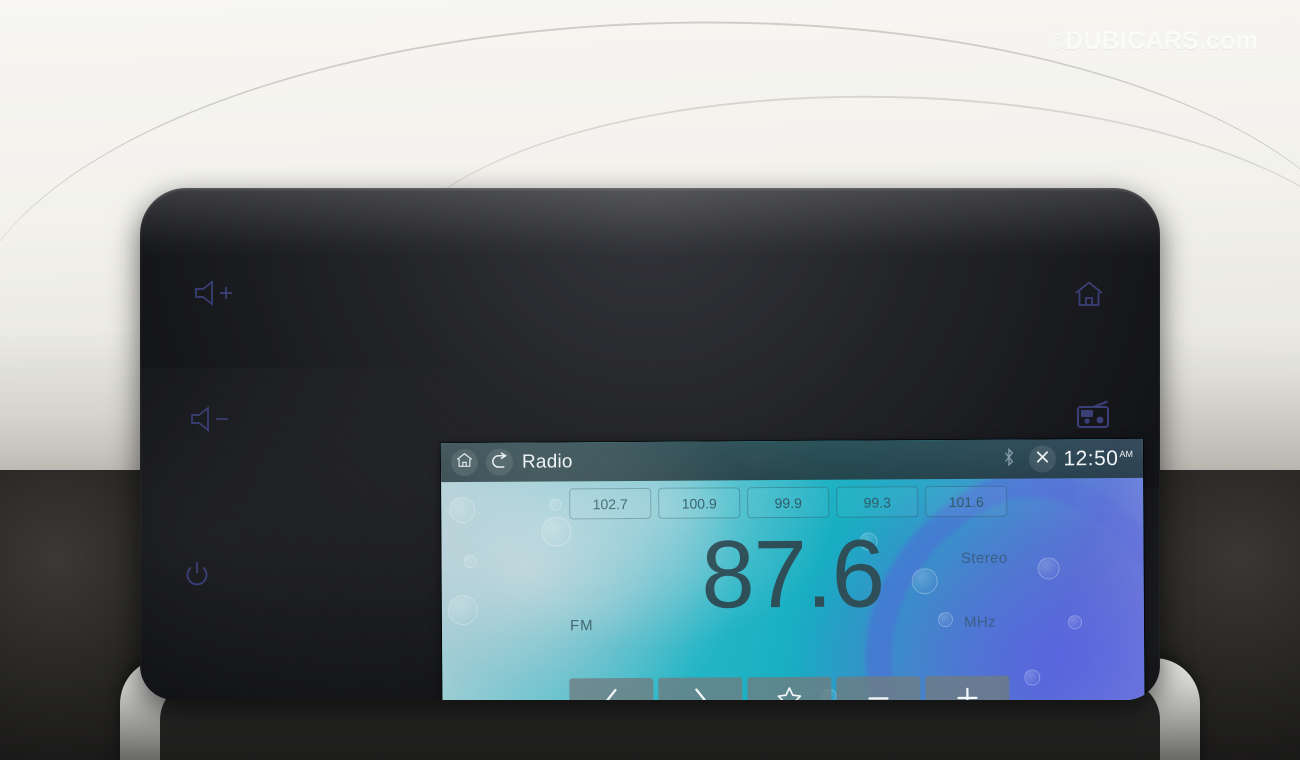 Image resolution: width=1300 pixels, height=760 pixels. I want to click on star-icon, so click(789, 693).